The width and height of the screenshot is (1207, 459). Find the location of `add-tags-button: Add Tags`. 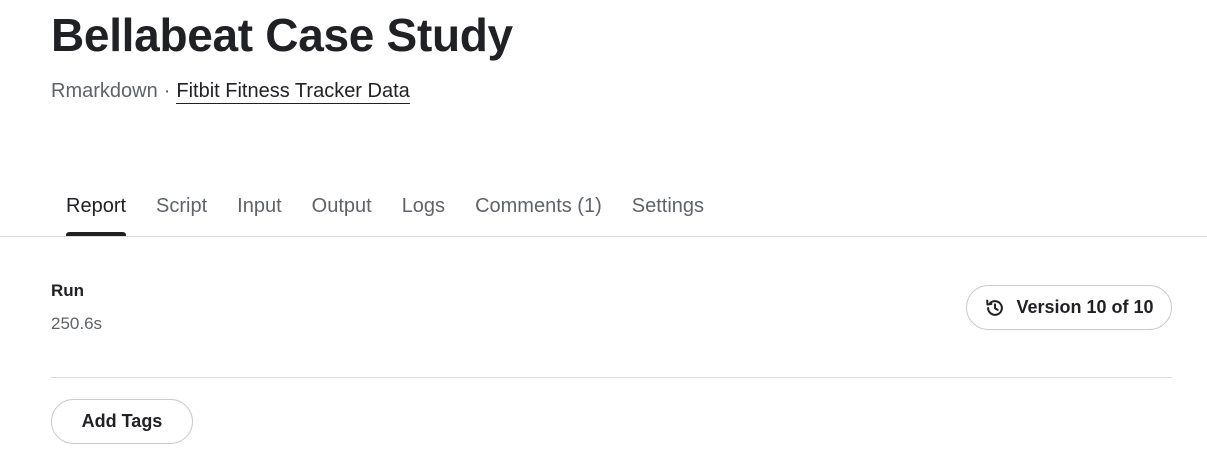

add-tags-button: Add Tags is located at coordinates (122, 421).